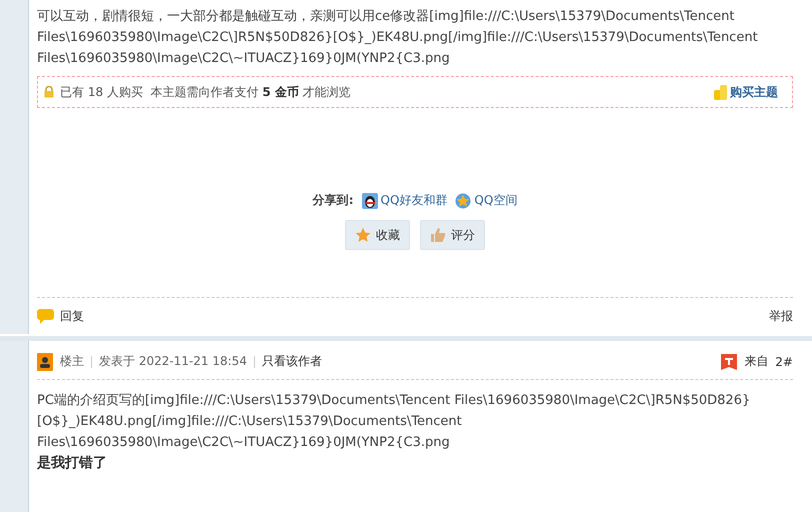 Image resolution: width=812 pixels, height=512 pixels. What do you see at coordinates (45, 361) in the screenshot?
I see `user-badge-icon` at bounding box center [45, 361].